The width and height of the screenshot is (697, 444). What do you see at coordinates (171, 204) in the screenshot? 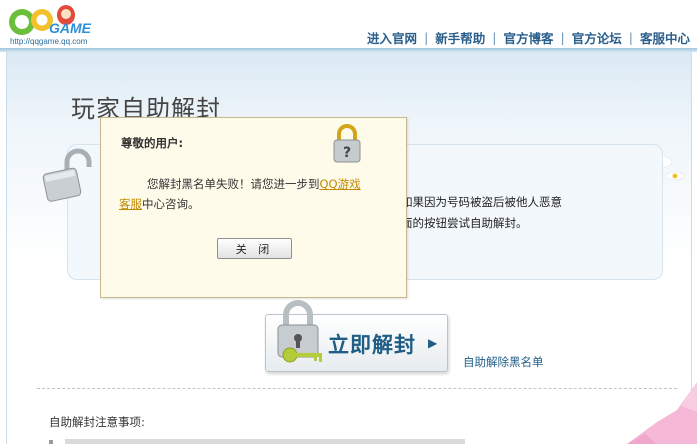
I see `dialog-message-end: 中心咨询。` at bounding box center [171, 204].